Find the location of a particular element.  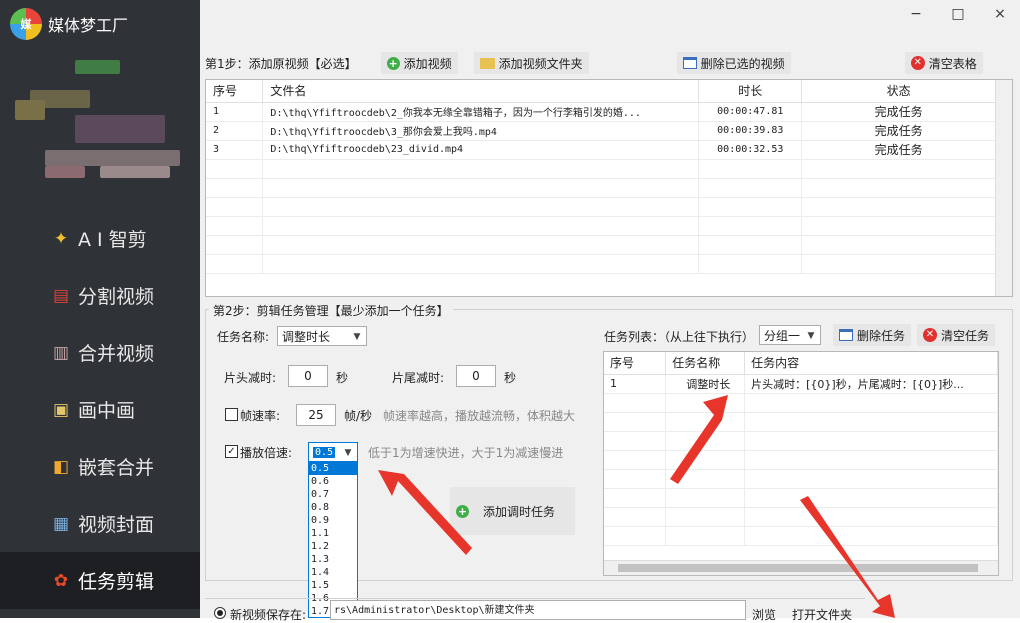

button-label: 添加视频文件夹 is located at coordinates (540, 63).